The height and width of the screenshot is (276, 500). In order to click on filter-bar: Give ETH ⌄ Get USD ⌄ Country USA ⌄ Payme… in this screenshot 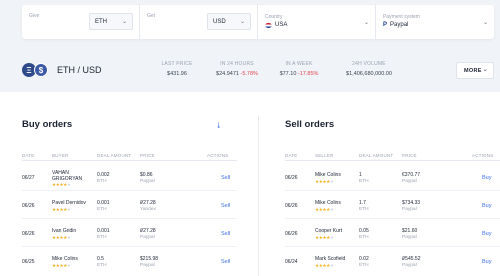, I will do `click(258, 22)`.